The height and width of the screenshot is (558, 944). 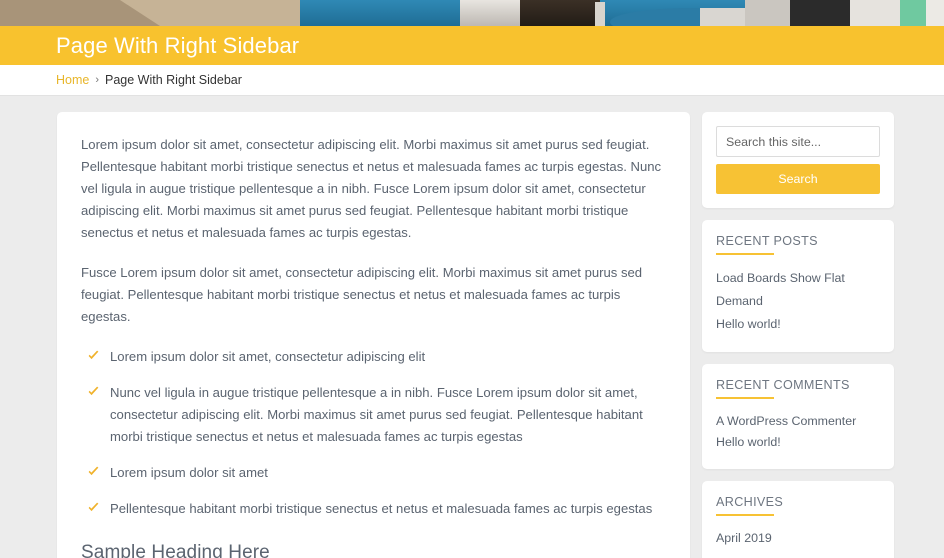 What do you see at coordinates (780, 289) in the screenshot?
I see `recent-post-link: Load Boards Show Flat Demand` at bounding box center [780, 289].